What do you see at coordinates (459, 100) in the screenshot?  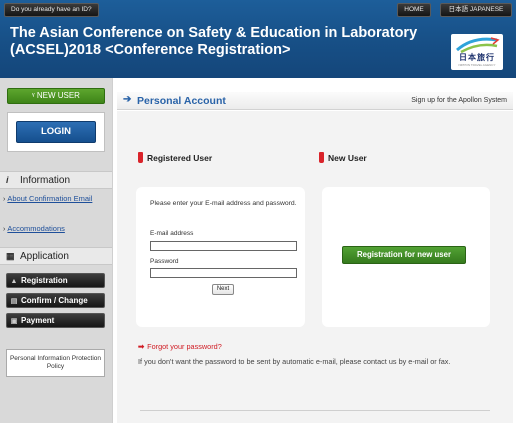 I see `signup-text: Sign up for the Apollon System` at bounding box center [459, 100].